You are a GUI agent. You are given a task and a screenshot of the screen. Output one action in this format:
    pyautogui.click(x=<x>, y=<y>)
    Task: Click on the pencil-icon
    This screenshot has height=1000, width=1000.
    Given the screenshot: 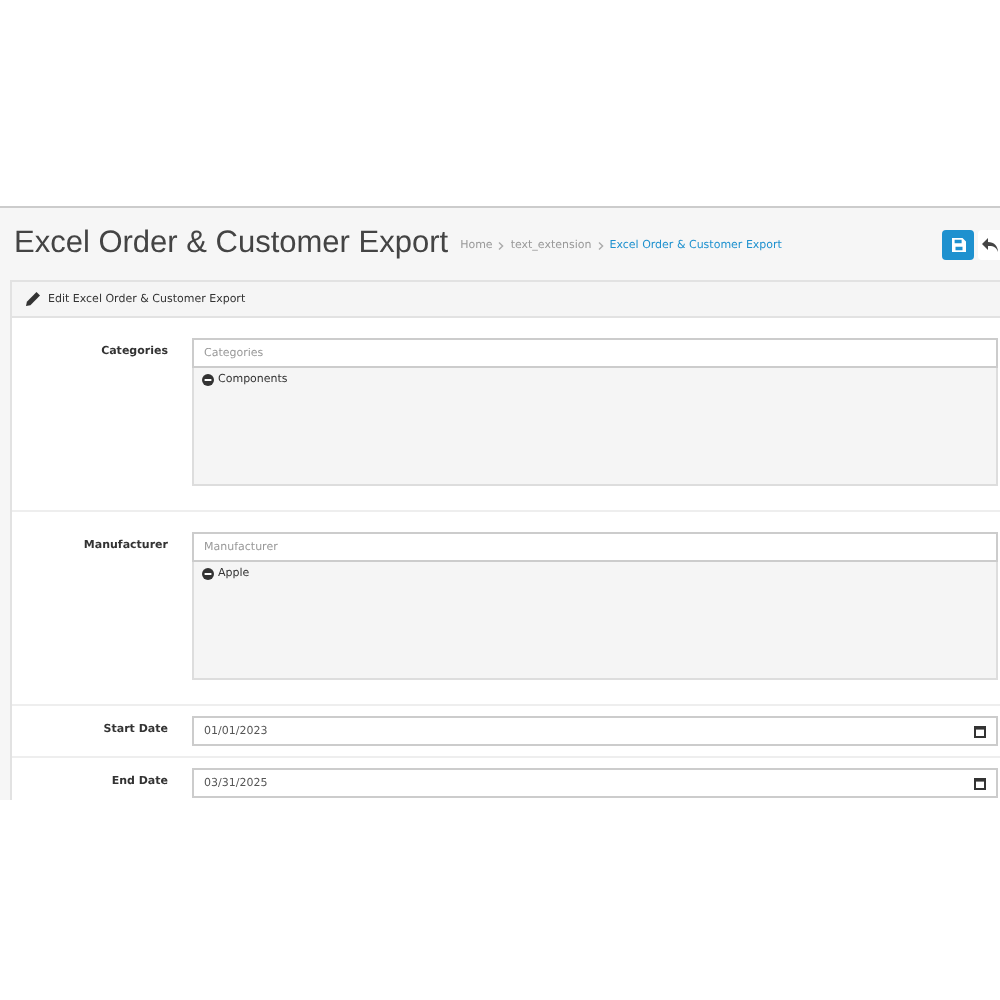 What is the action you would take?
    pyautogui.click(x=33, y=299)
    